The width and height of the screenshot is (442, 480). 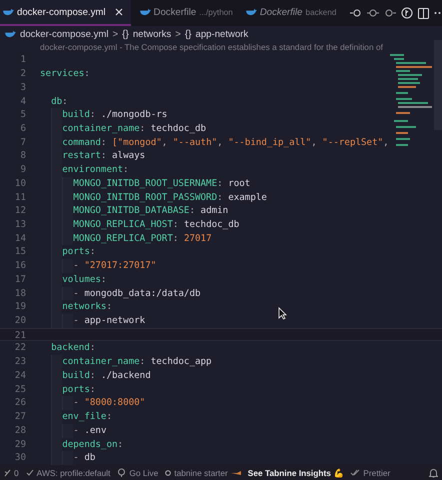 What do you see at coordinates (225, 143) in the screenshot?
I see `code-line: command: ["mongod", "--auth", "--bind_ip_all", "--replSet",` at bounding box center [225, 143].